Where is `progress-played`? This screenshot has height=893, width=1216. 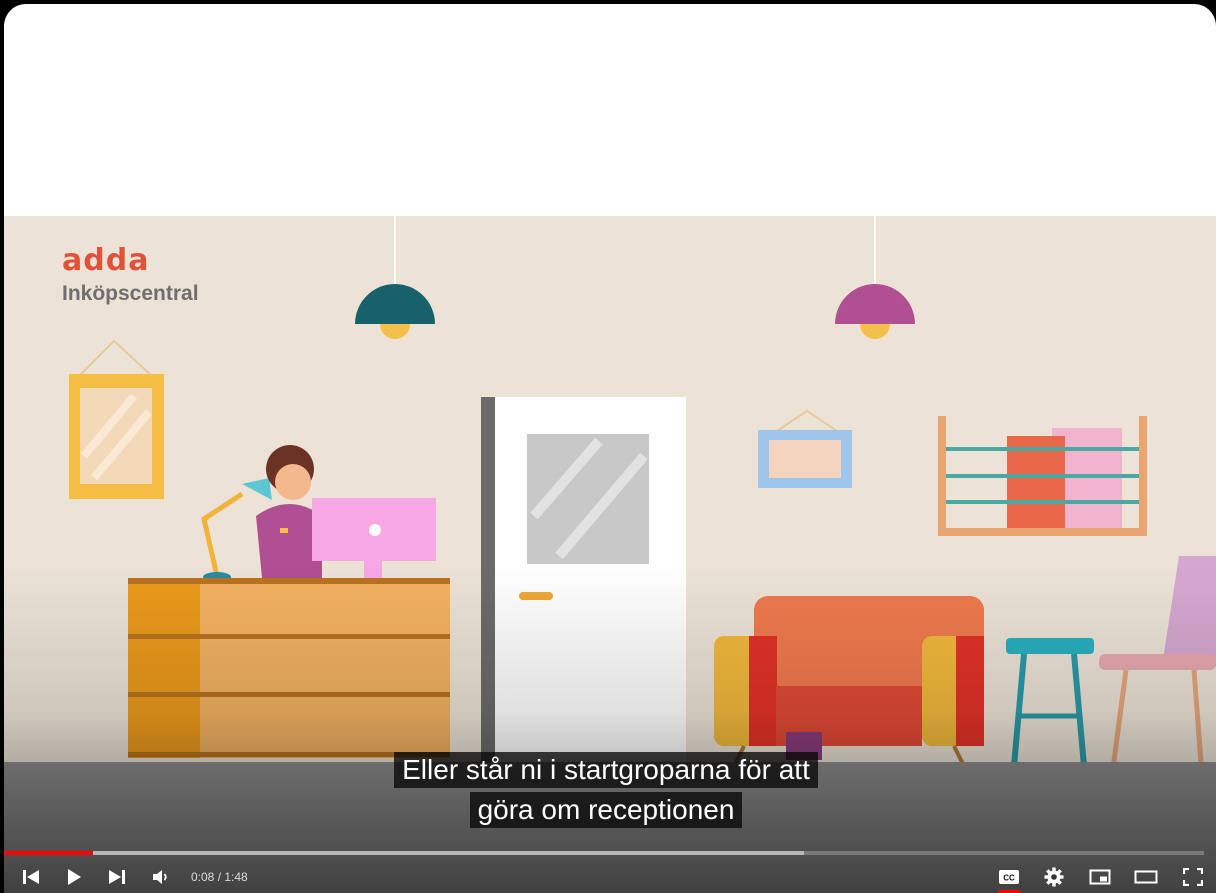
progress-played is located at coordinates (48, 853).